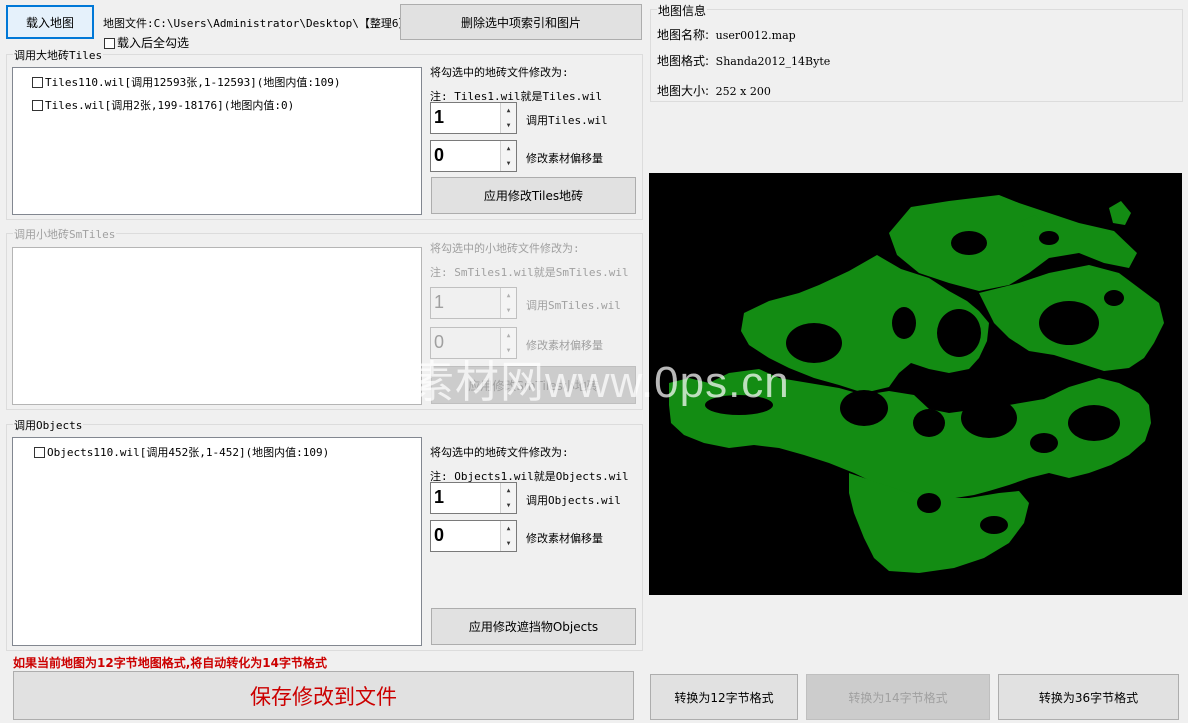 This screenshot has height=723, width=1188. What do you see at coordinates (170, 663) in the screenshot?
I see `format-warning: 如果当前地图为12字节地图格式,将自动转化为14字节格式` at bounding box center [170, 663].